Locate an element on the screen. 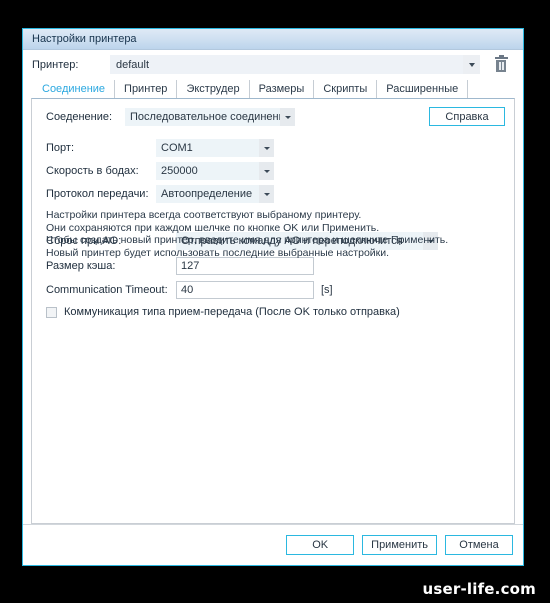 The height and width of the screenshot is (603, 550). transfer-protocol-dropdown-value: Автоопределение is located at coordinates (207, 194).